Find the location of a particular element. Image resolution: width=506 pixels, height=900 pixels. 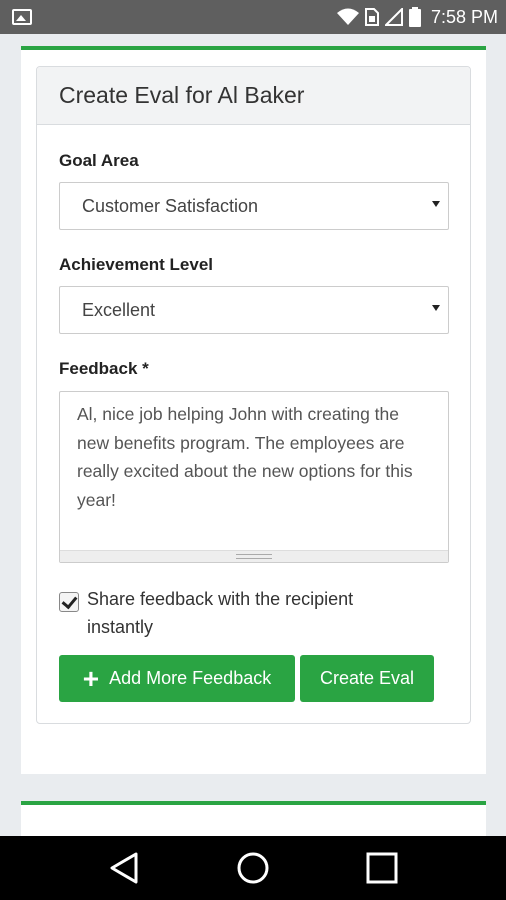

battery-icon is located at coordinates (414, 17).